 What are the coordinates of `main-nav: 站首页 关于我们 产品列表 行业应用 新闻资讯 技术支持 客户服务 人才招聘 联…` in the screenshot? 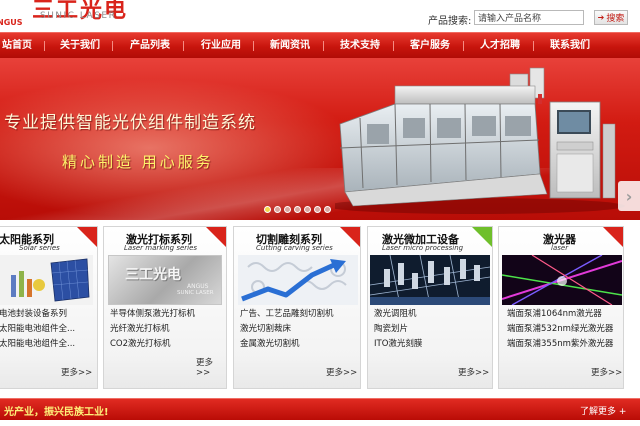 It's located at (320, 45).